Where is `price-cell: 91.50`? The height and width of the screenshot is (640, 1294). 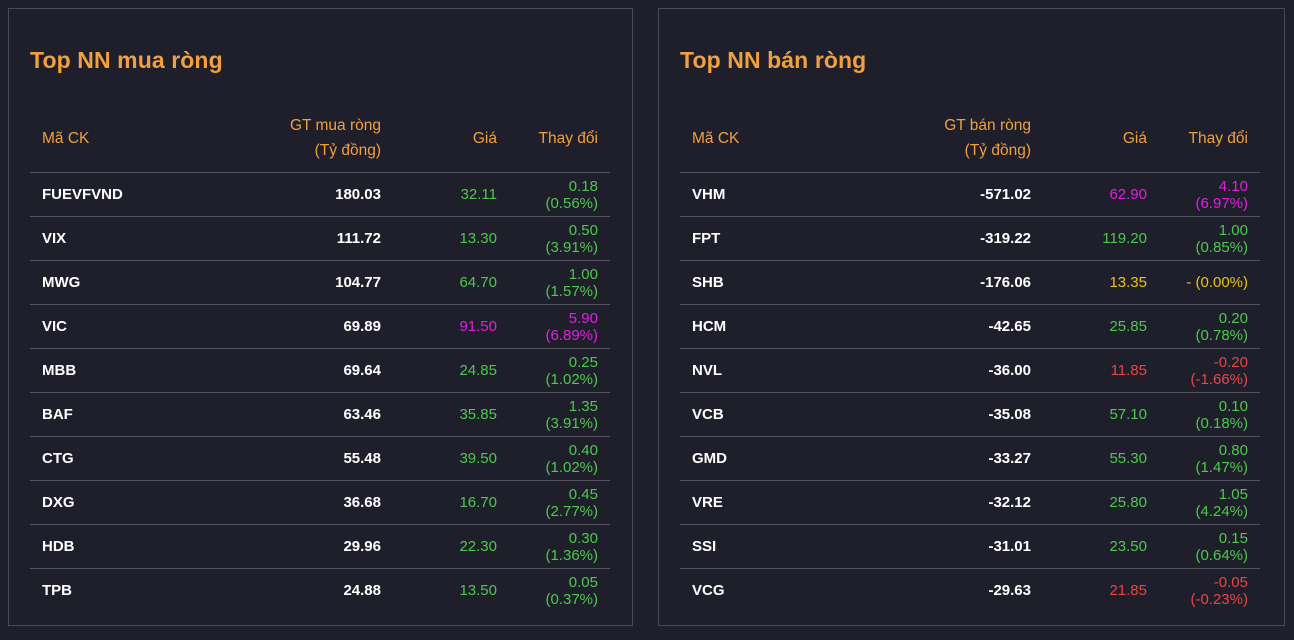 price-cell: 91.50 is located at coordinates (451, 326).